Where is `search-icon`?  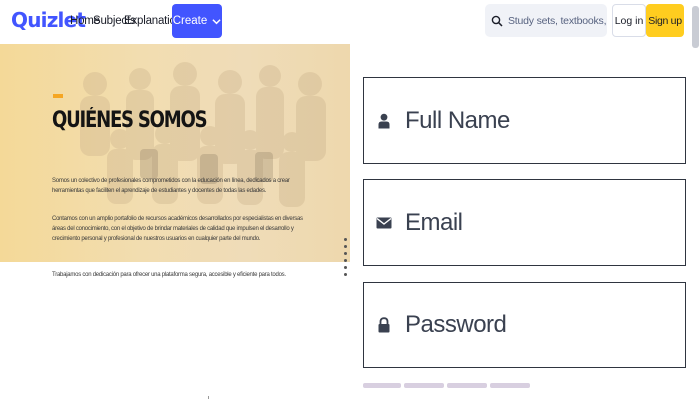 search-icon is located at coordinates (497, 21).